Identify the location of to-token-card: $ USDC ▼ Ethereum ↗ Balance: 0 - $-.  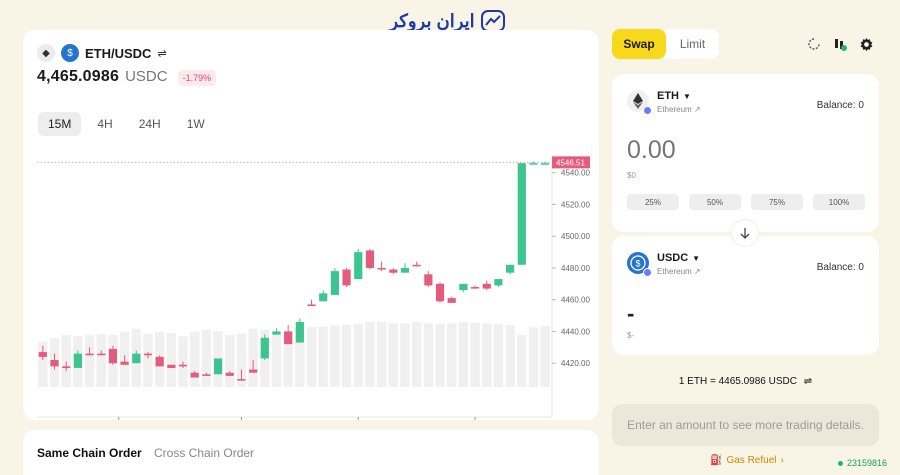
(745, 295).